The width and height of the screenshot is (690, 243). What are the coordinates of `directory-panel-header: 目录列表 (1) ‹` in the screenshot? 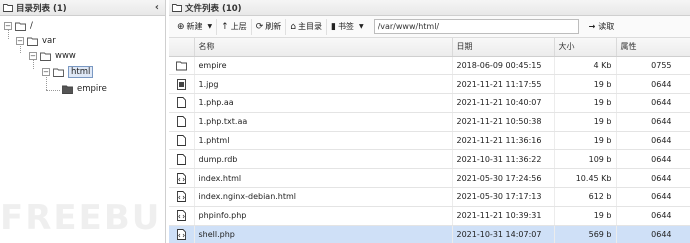 It's located at (82, 8).